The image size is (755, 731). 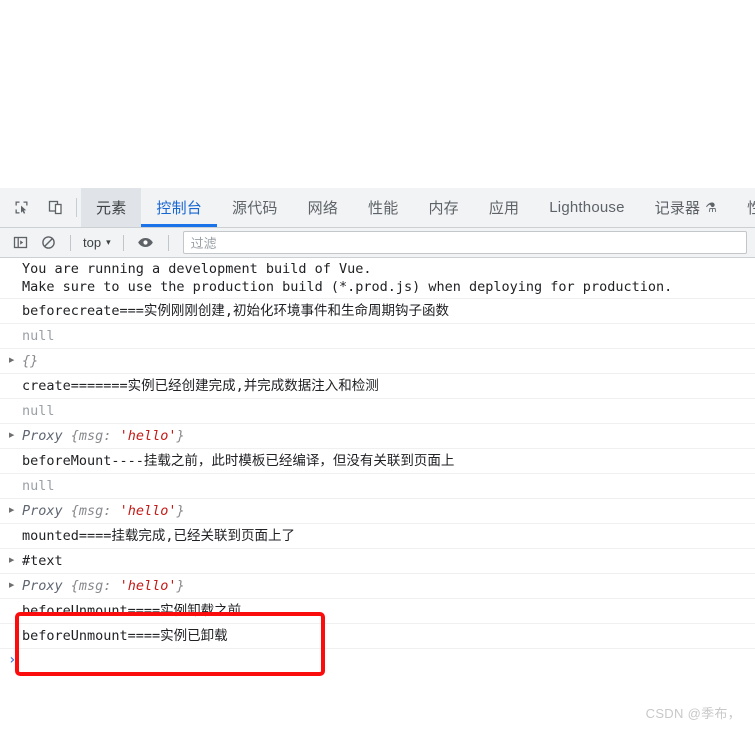 I want to click on console-context-value: top, so click(x=92, y=242).